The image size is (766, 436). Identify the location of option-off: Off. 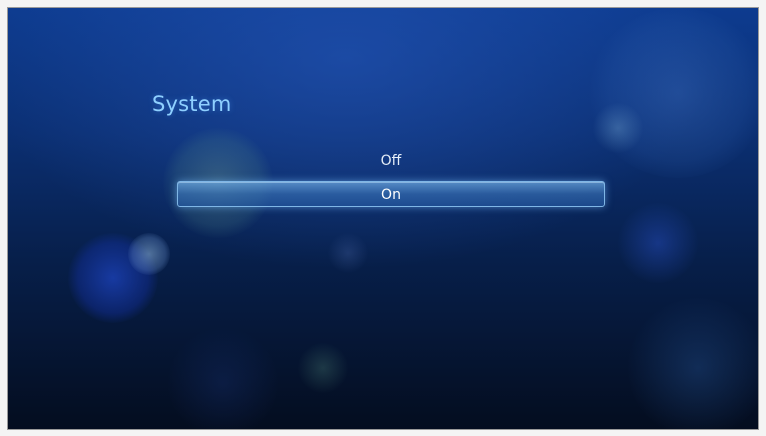
(391, 161).